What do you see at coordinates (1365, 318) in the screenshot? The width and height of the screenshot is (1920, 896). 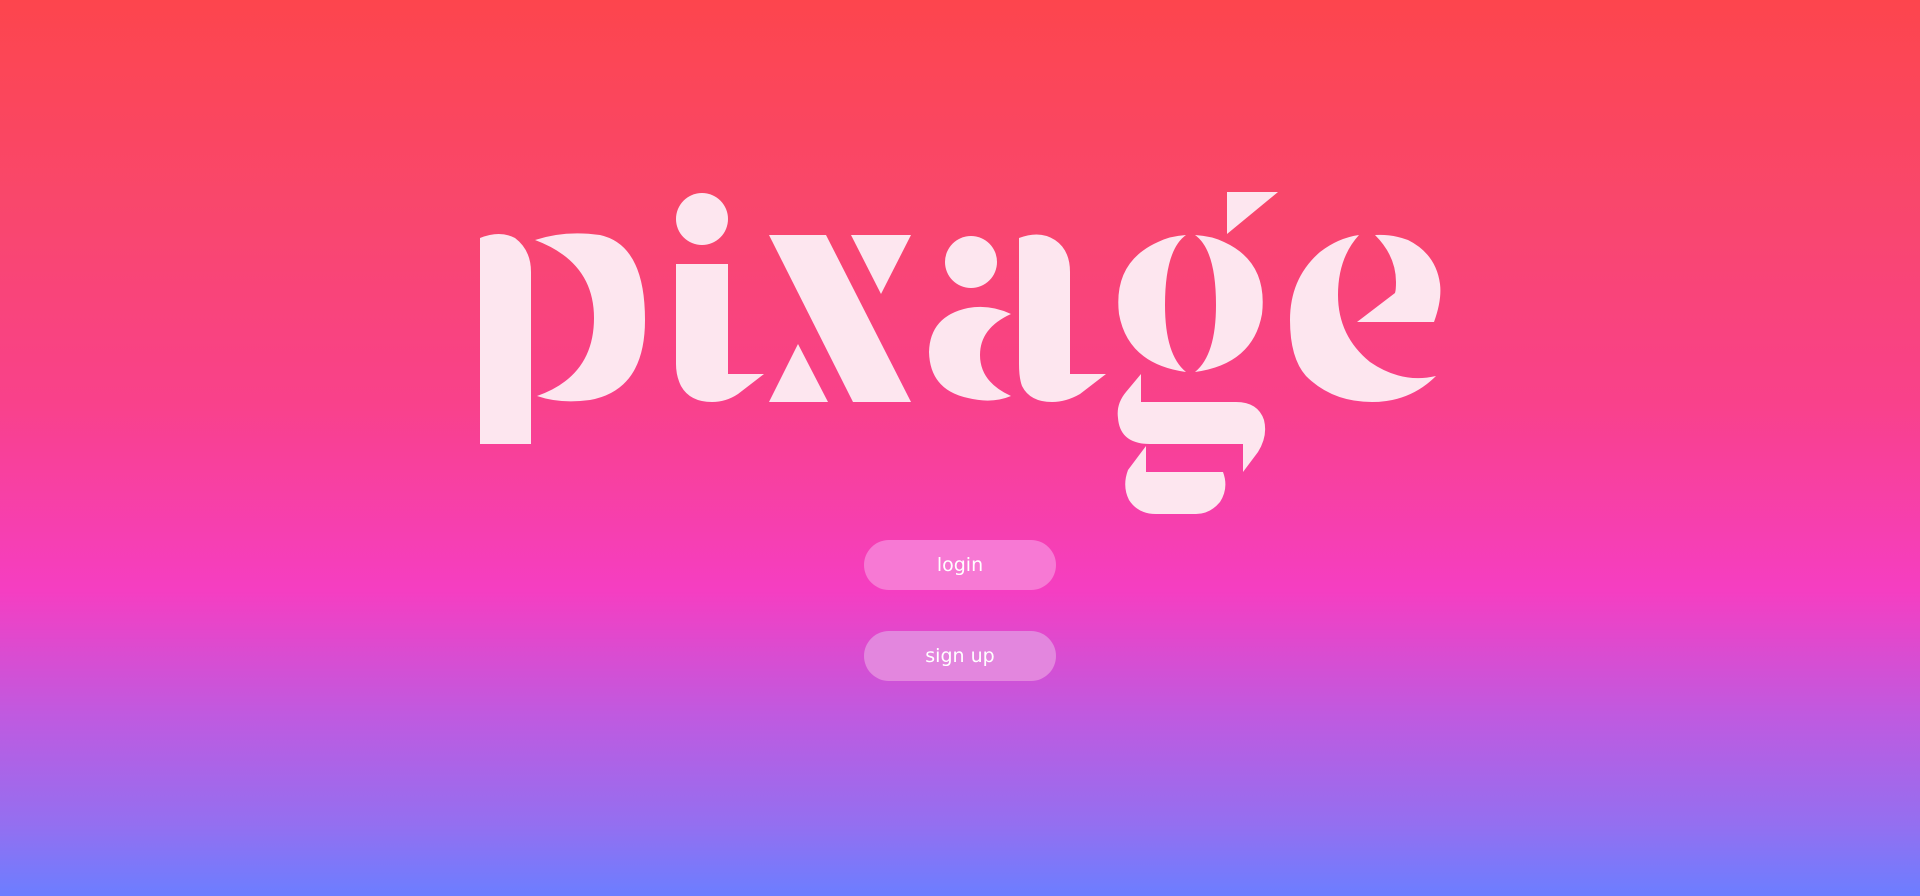 I see `logo-letter-e` at bounding box center [1365, 318].